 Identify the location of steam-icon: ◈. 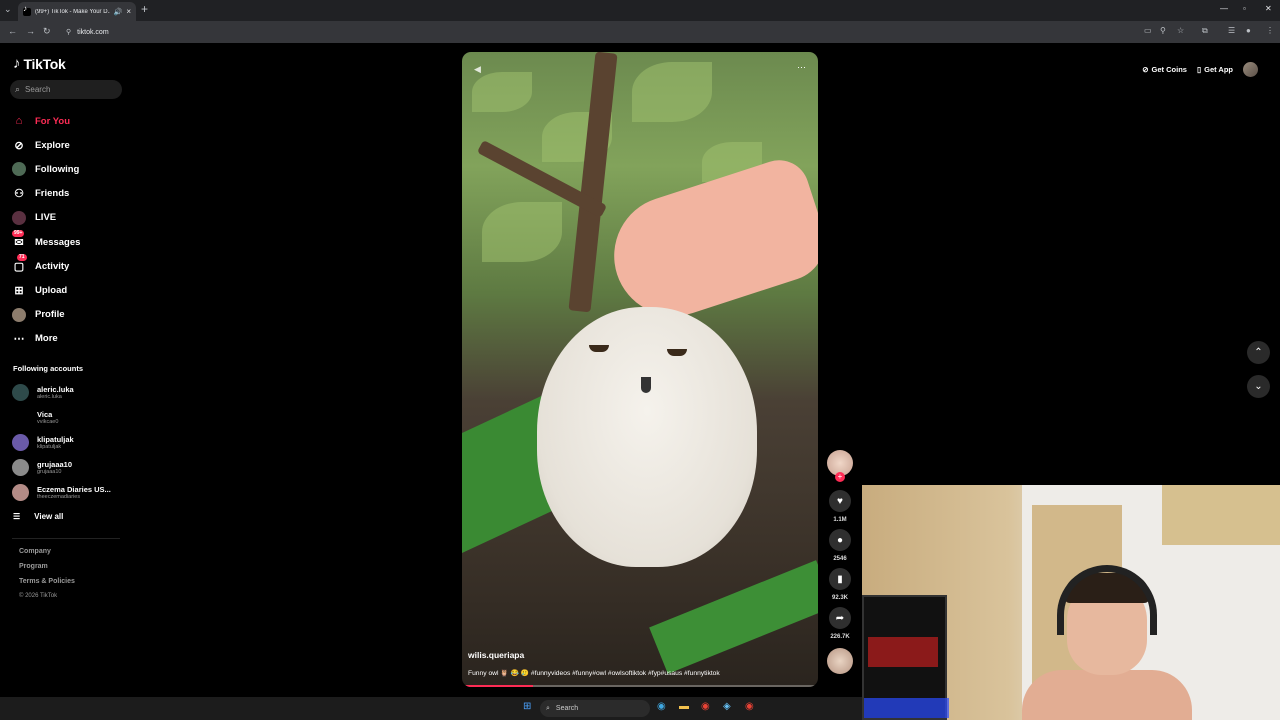
(727, 706).